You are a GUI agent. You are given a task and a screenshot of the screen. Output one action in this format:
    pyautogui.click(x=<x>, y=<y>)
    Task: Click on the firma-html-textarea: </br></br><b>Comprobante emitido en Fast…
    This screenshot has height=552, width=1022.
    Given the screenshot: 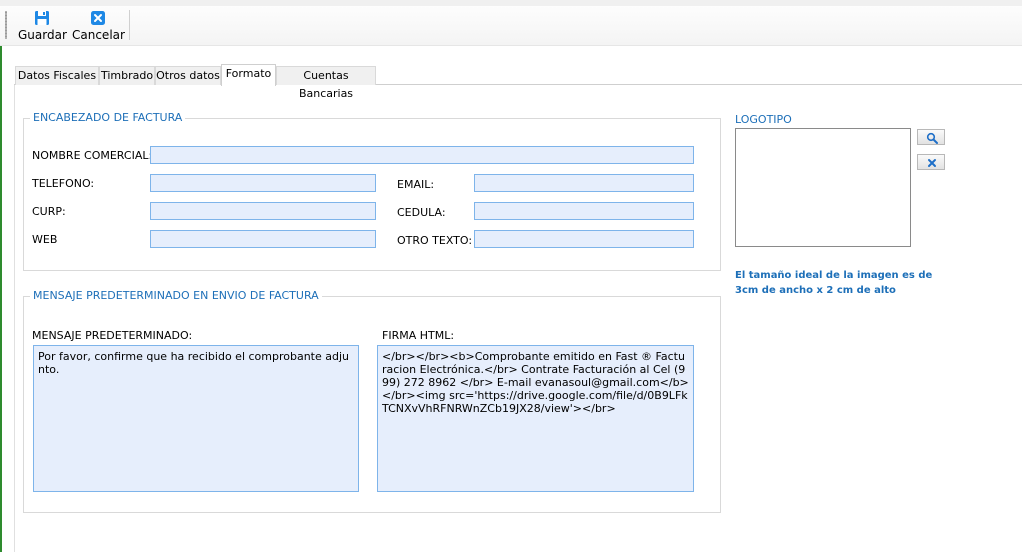 What is the action you would take?
    pyautogui.click(x=535, y=418)
    